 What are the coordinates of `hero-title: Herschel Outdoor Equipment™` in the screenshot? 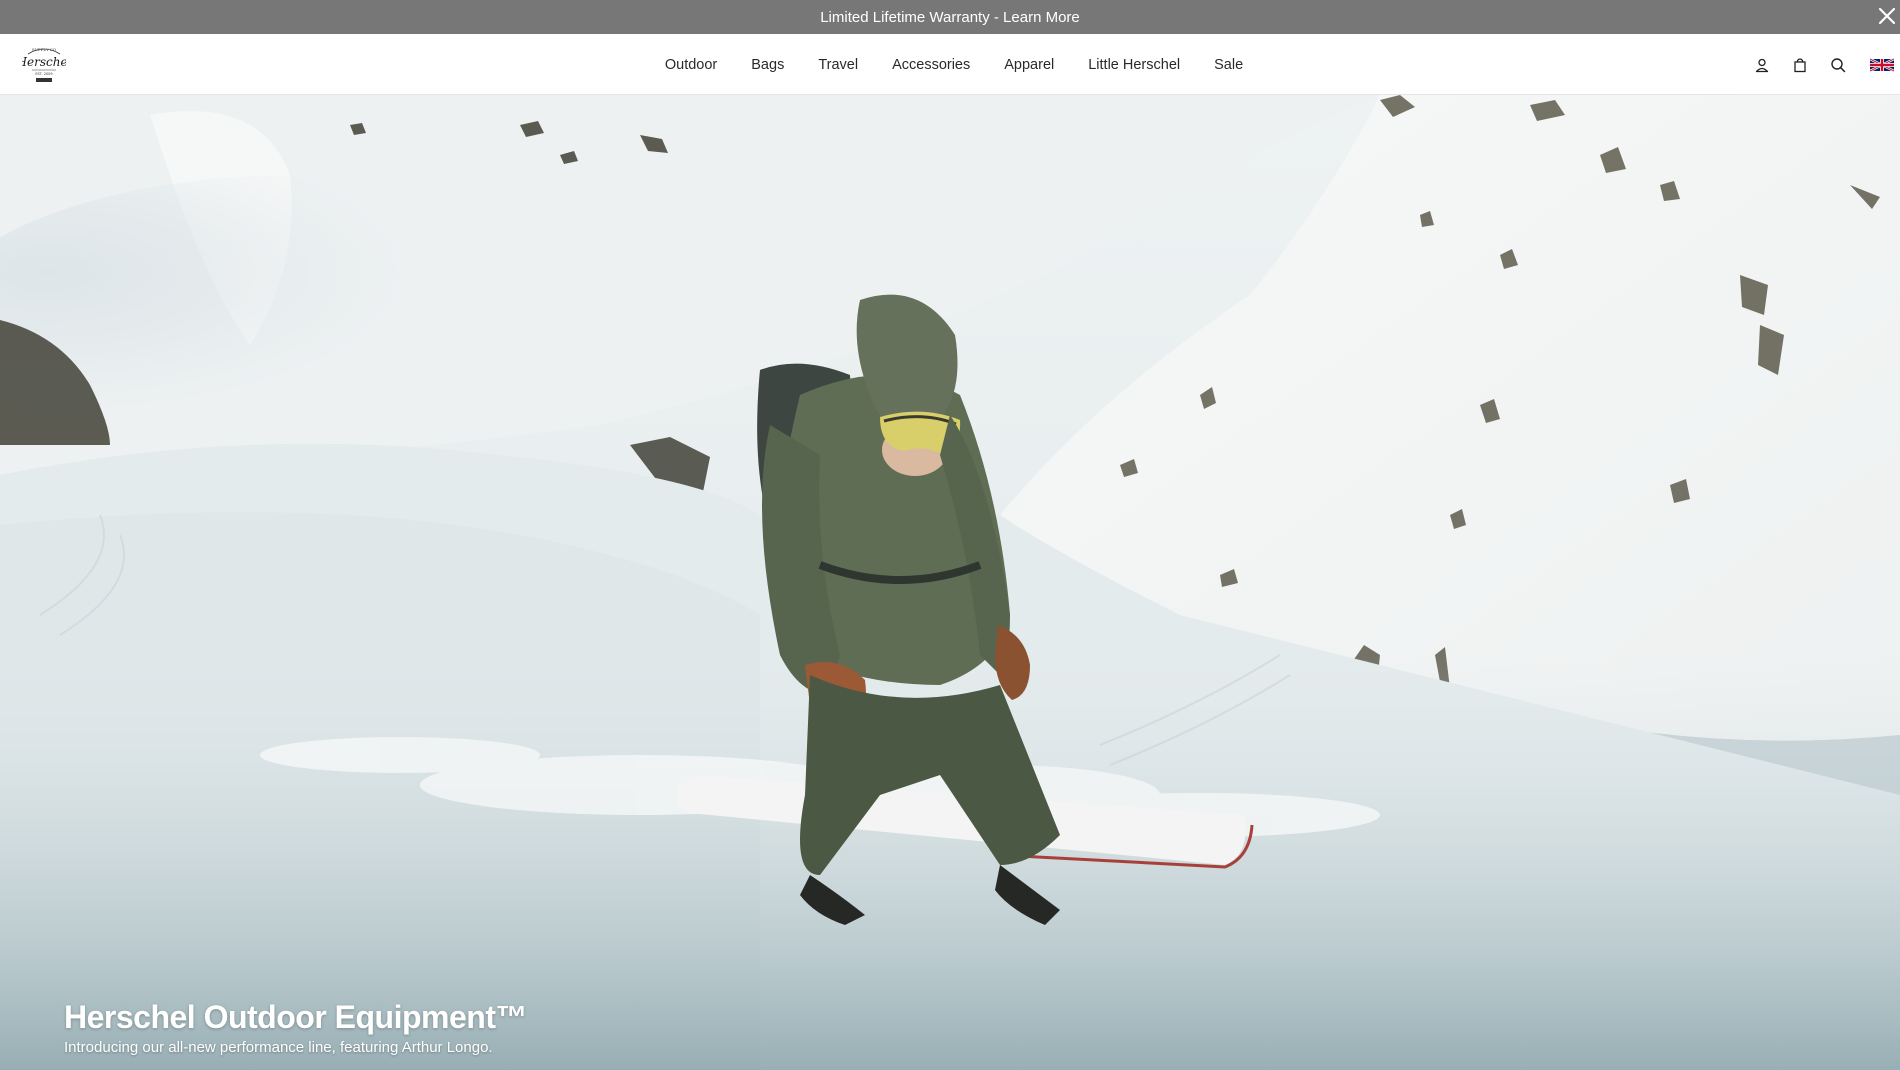 It's located at (295, 1017).